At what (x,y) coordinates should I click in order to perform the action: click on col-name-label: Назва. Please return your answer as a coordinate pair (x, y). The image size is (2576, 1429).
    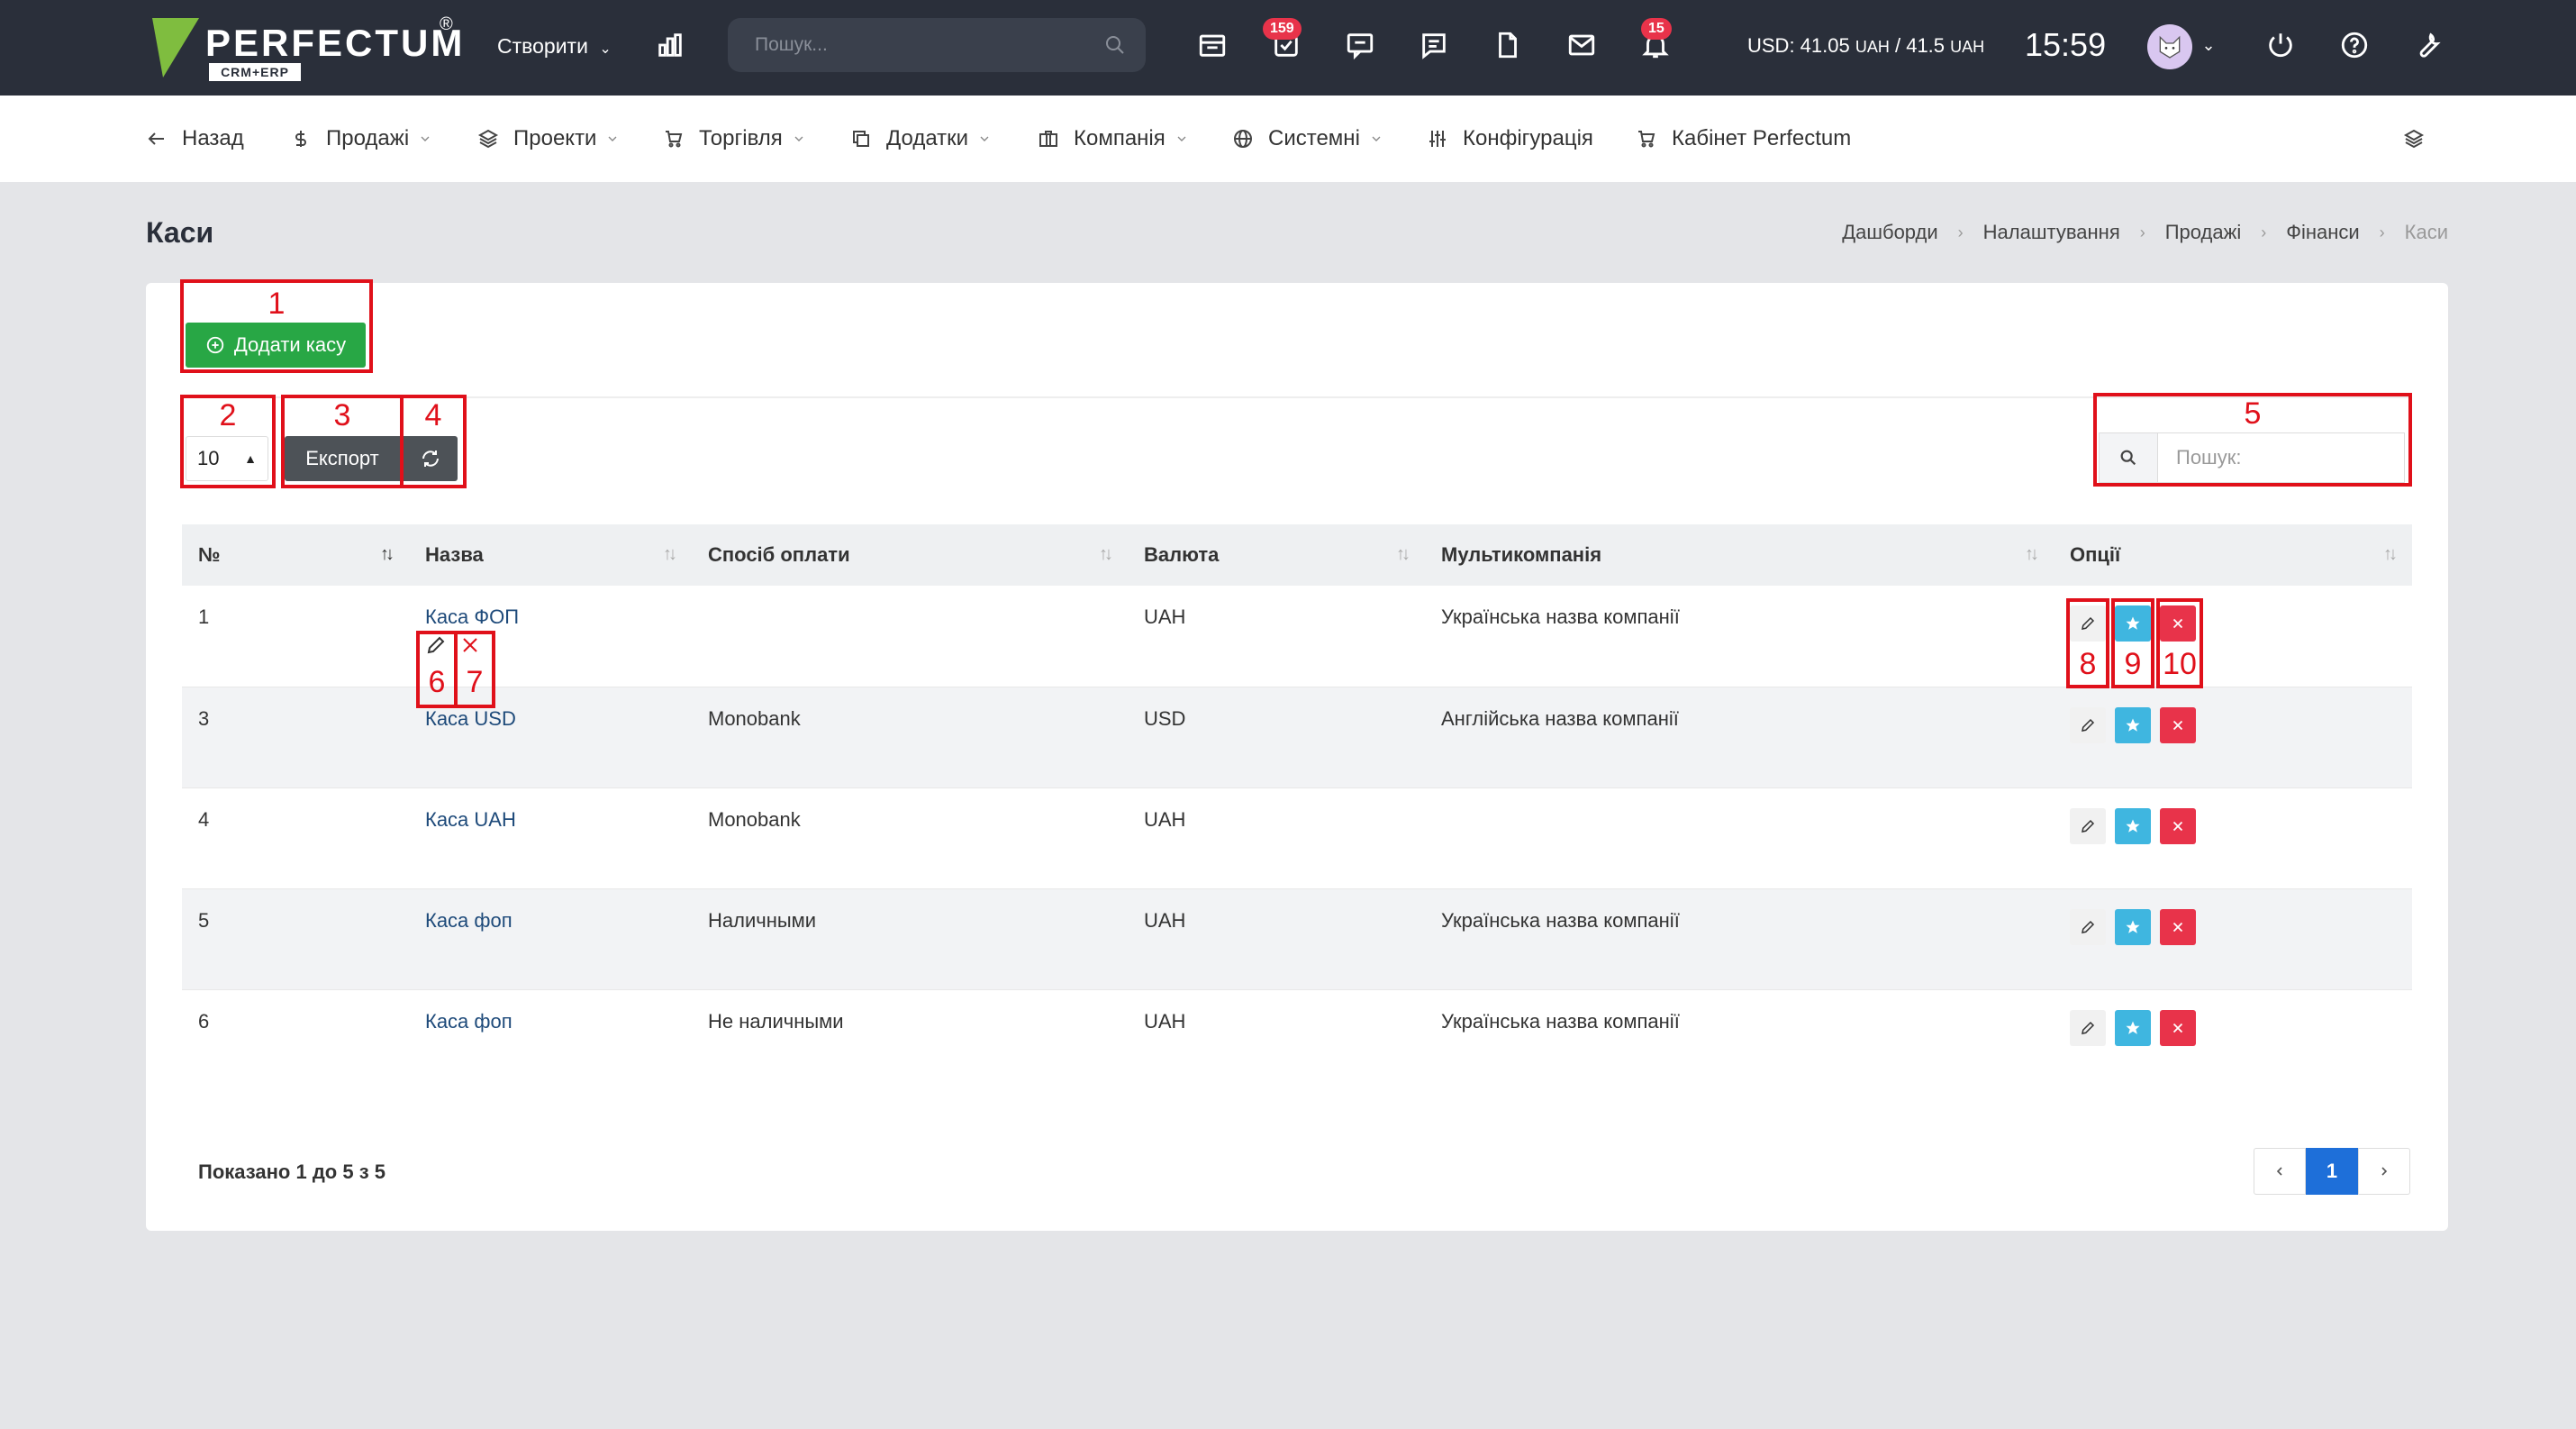
    Looking at the image, I should click on (454, 554).